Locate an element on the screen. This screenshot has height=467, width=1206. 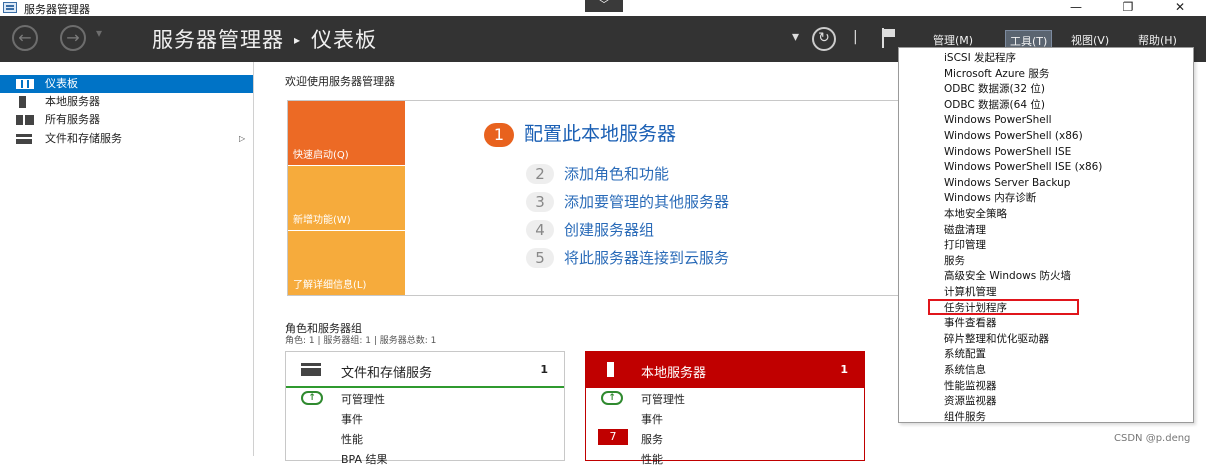
role-card-file-storage: 文件和存储服务 1 ↑ 可管理性 事件 性能 BPA 结果 is located at coordinates (425, 408).